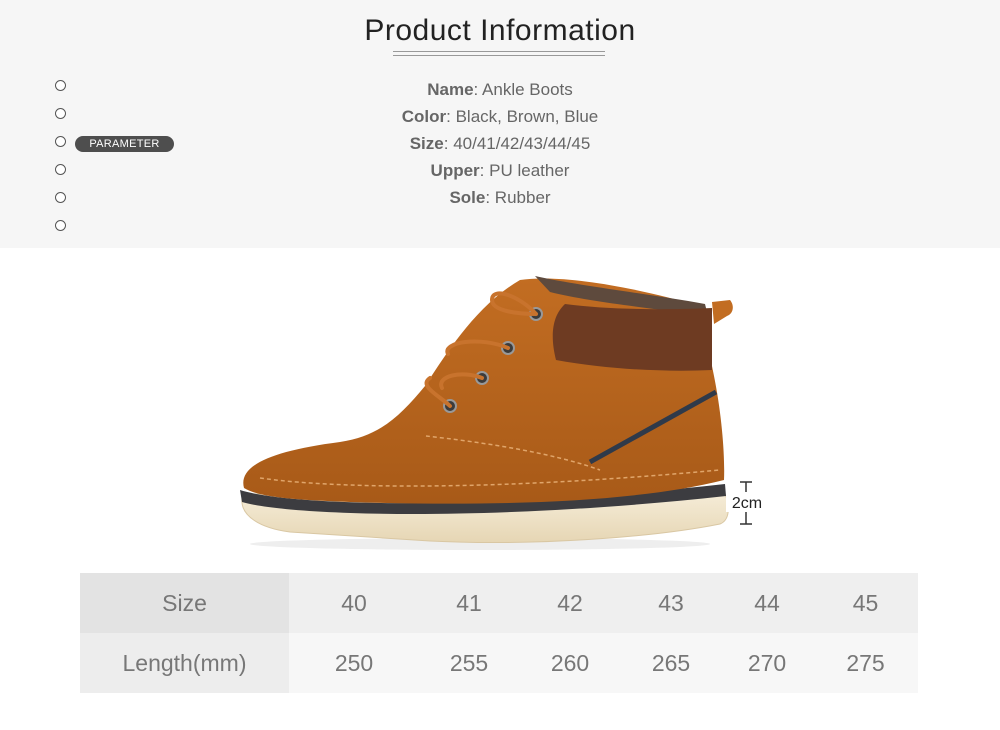 The height and width of the screenshot is (730, 1000). I want to click on table-cell: 255, so click(469, 663).